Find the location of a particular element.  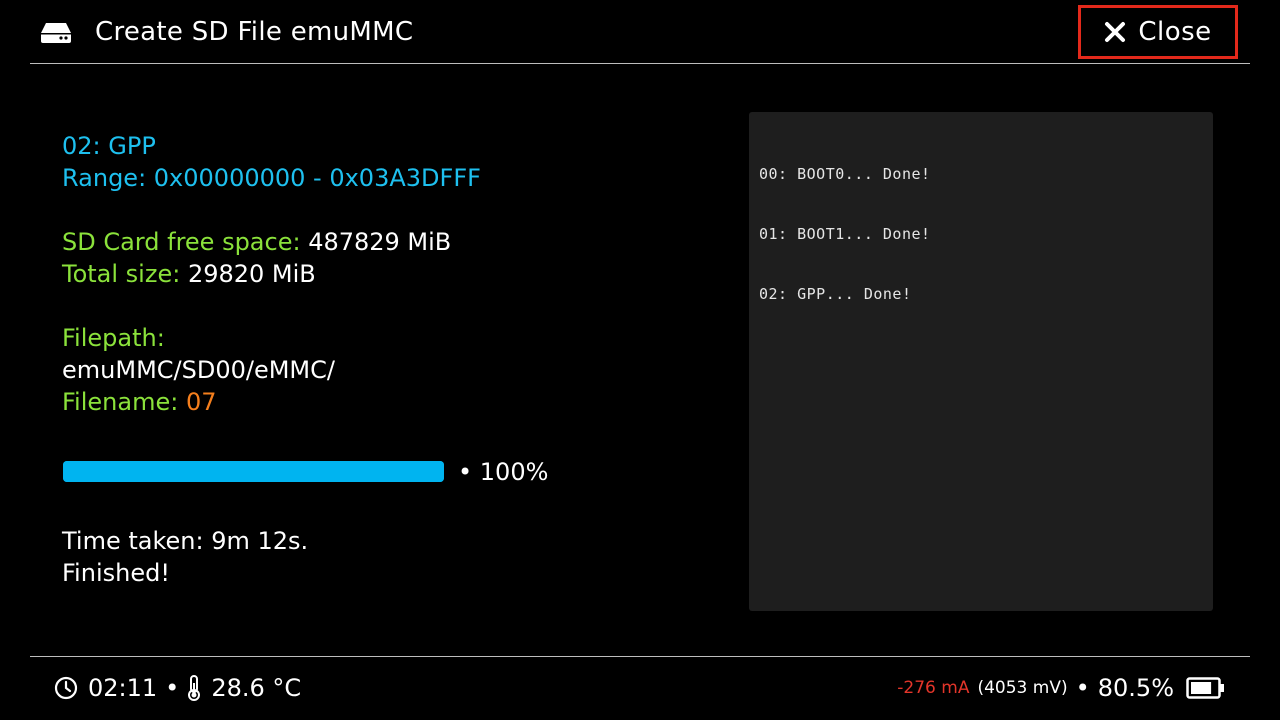

thermometer-icon is located at coordinates (194, 688).